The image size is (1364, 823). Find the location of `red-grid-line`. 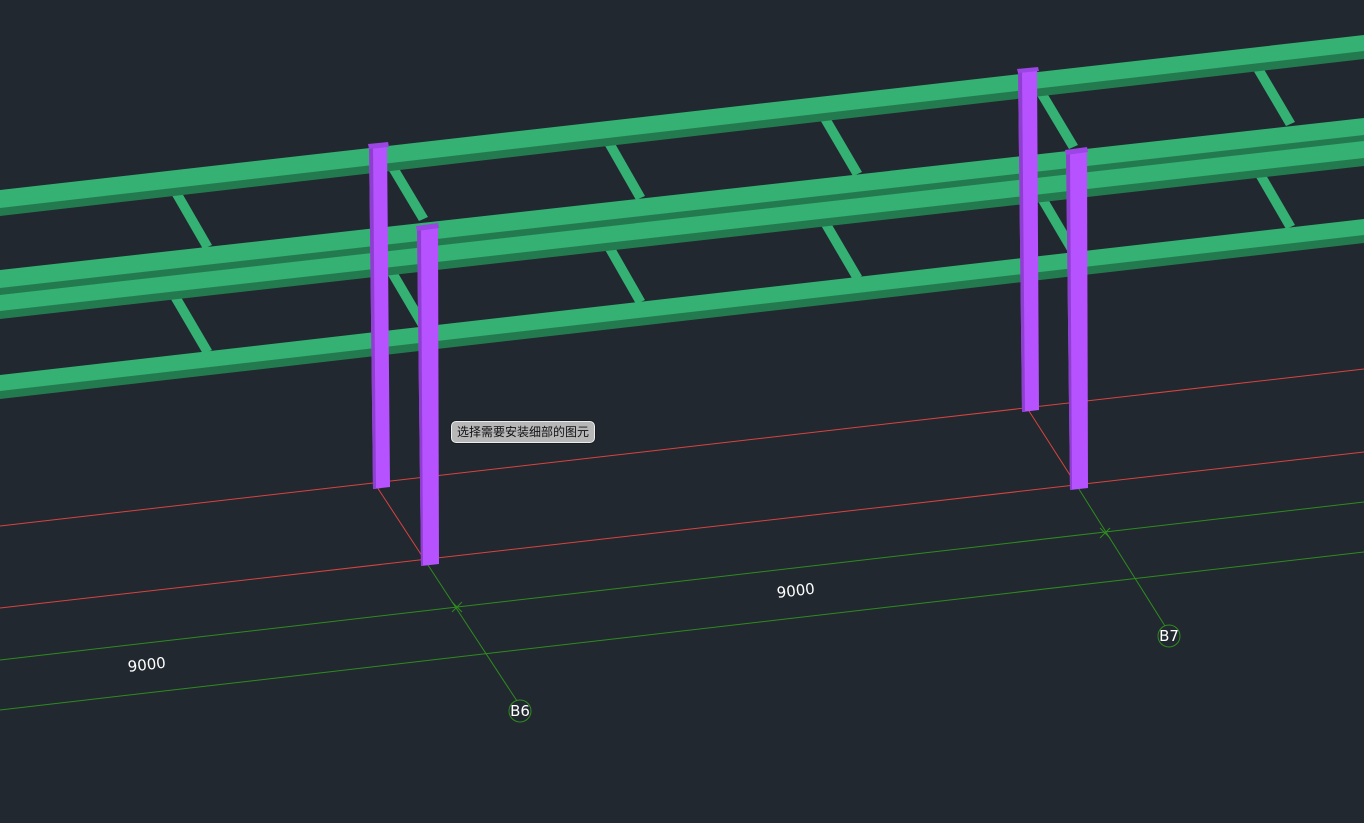

red-grid-line is located at coordinates (401, 524).